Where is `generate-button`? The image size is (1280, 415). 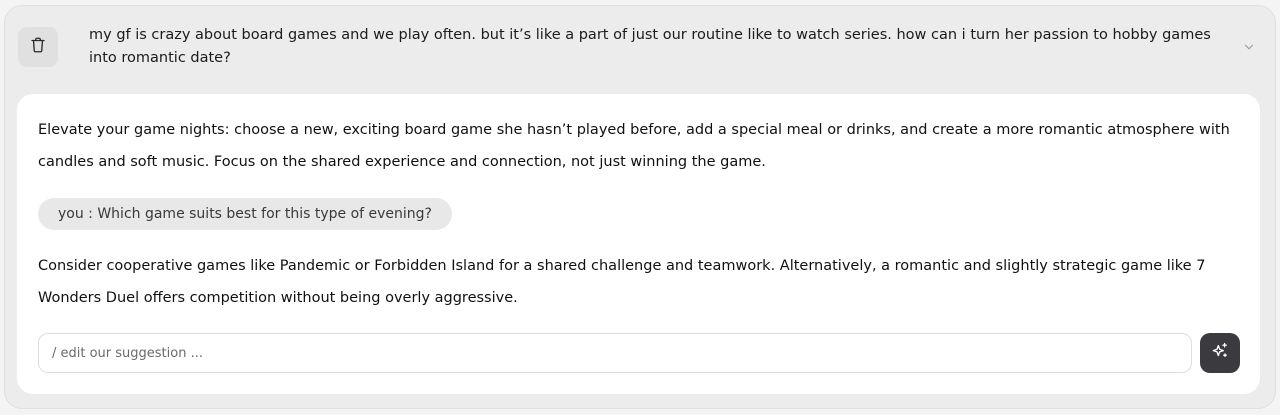
generate-button is located at coordinates (1220, 353).